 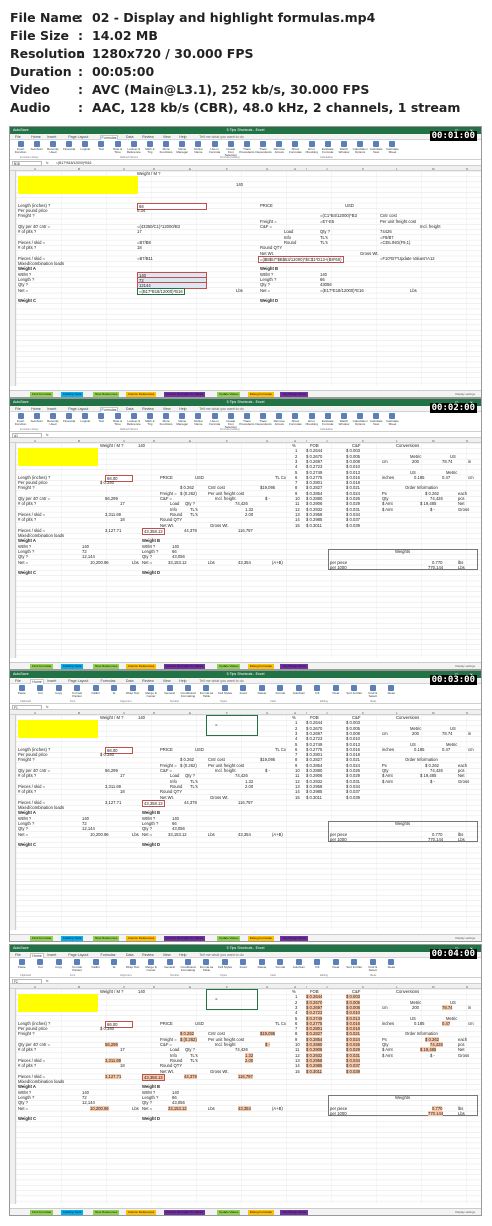 What do you see at coordinates (397, 987) in the screenshot?
I see `column-header: L` at bounding box center [397, 987].